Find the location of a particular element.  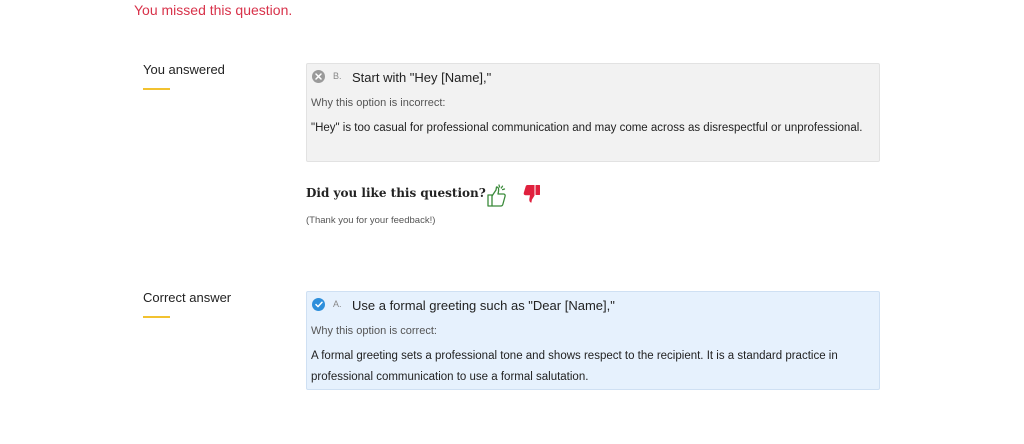

why-incorrect-label: Why this option is incorrect: is located at coordinates (378, 103).